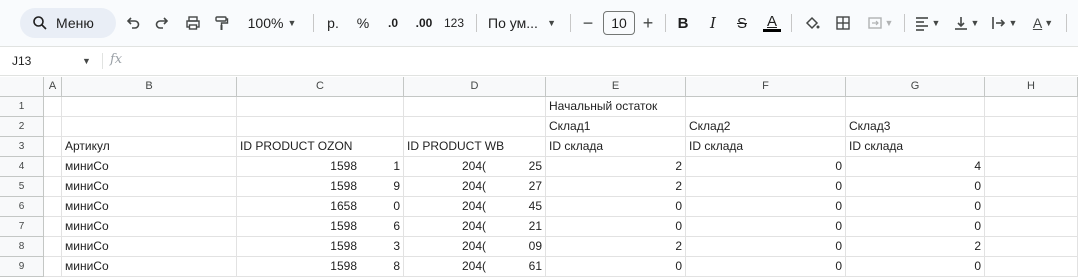  Describe the element at coordinates (68, 23) in the screenshot. I see `search-menu-button: Меню` at that location.